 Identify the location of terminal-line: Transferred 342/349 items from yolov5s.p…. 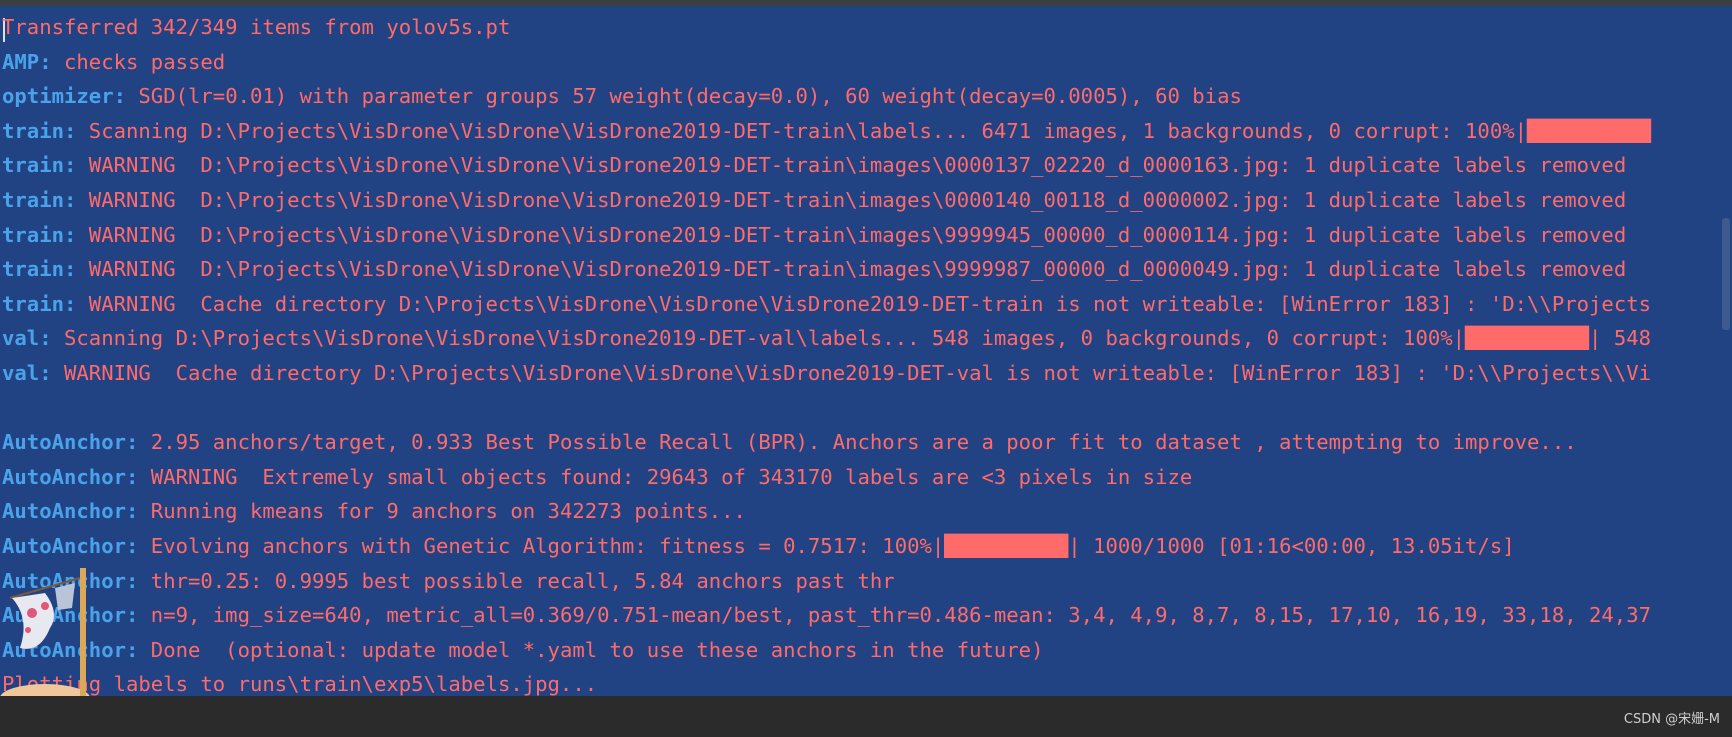
(867, 27).